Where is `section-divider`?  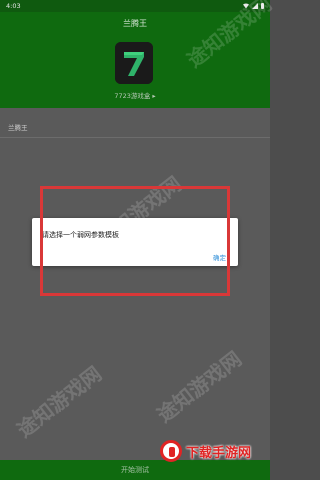
section-divider is located at coordinates (135, 137).